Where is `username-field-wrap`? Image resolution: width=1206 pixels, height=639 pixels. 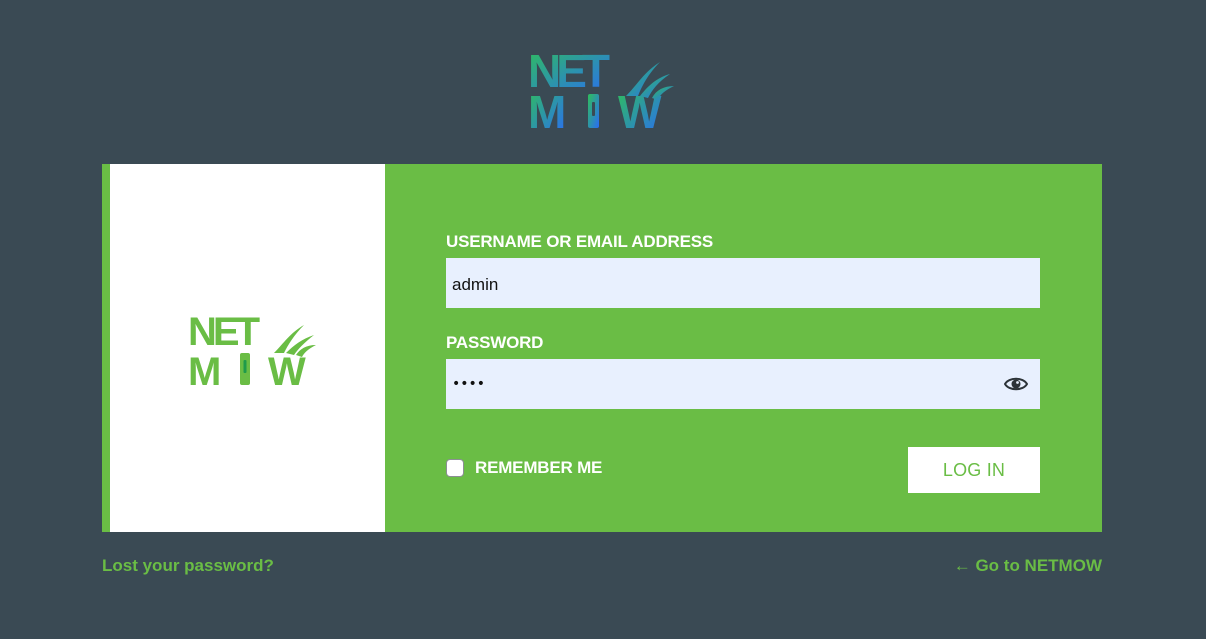
username-field-wrap is located at coordinates (743, 283).